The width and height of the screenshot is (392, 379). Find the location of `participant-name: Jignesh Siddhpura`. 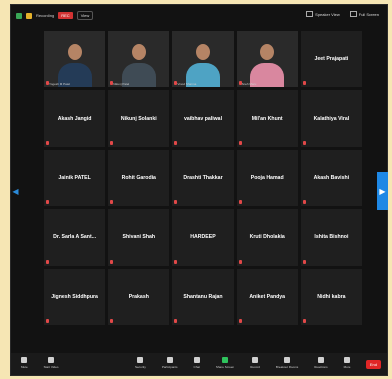

participant-name: Jignesh Siddhpura is located at coordinates (74, 296).